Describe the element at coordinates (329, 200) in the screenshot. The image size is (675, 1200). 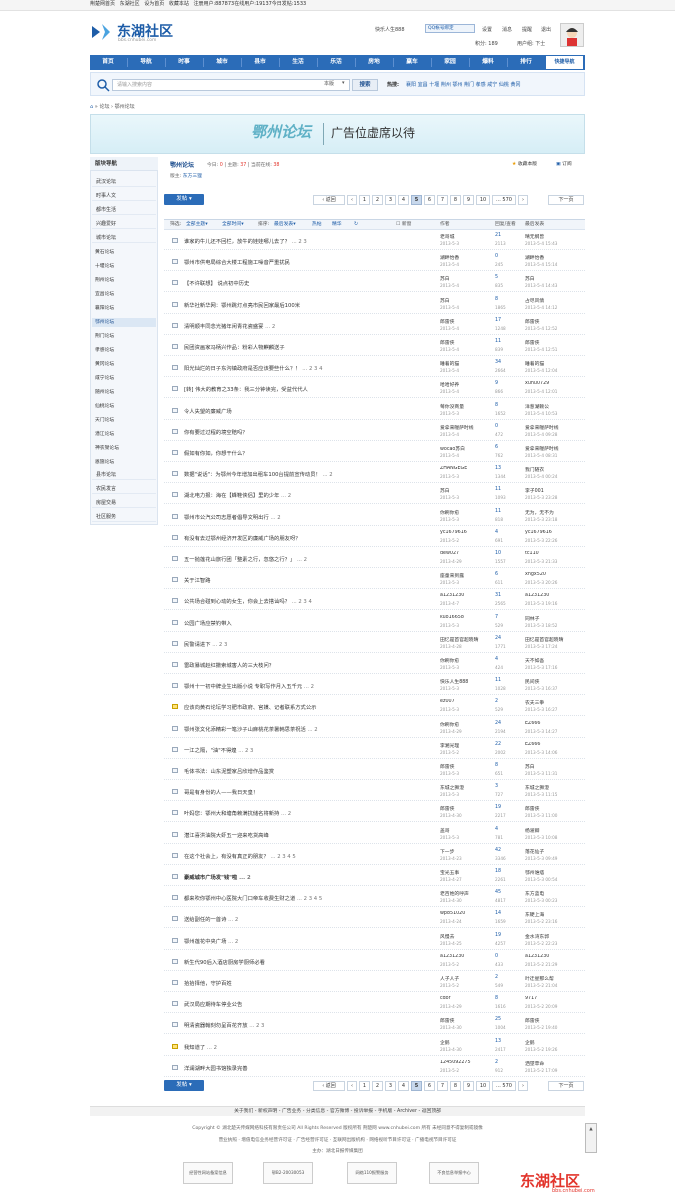
I see `back-button: ‹ 返回` at that location.